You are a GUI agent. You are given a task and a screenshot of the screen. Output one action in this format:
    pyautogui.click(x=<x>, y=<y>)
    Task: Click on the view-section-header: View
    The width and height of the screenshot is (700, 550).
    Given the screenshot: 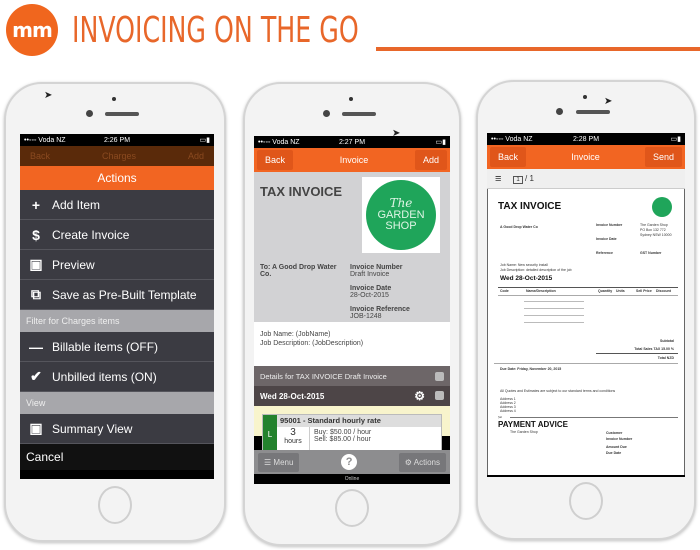 What is the action you would take?
    pyautogui.click(x=117, y=403)
    